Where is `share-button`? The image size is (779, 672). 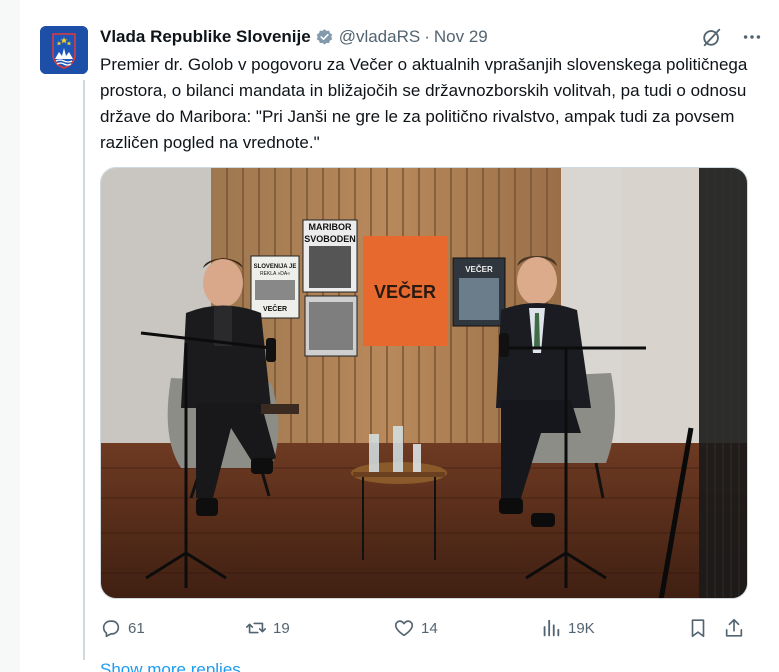 share-button is located at coordinates (734, 628).